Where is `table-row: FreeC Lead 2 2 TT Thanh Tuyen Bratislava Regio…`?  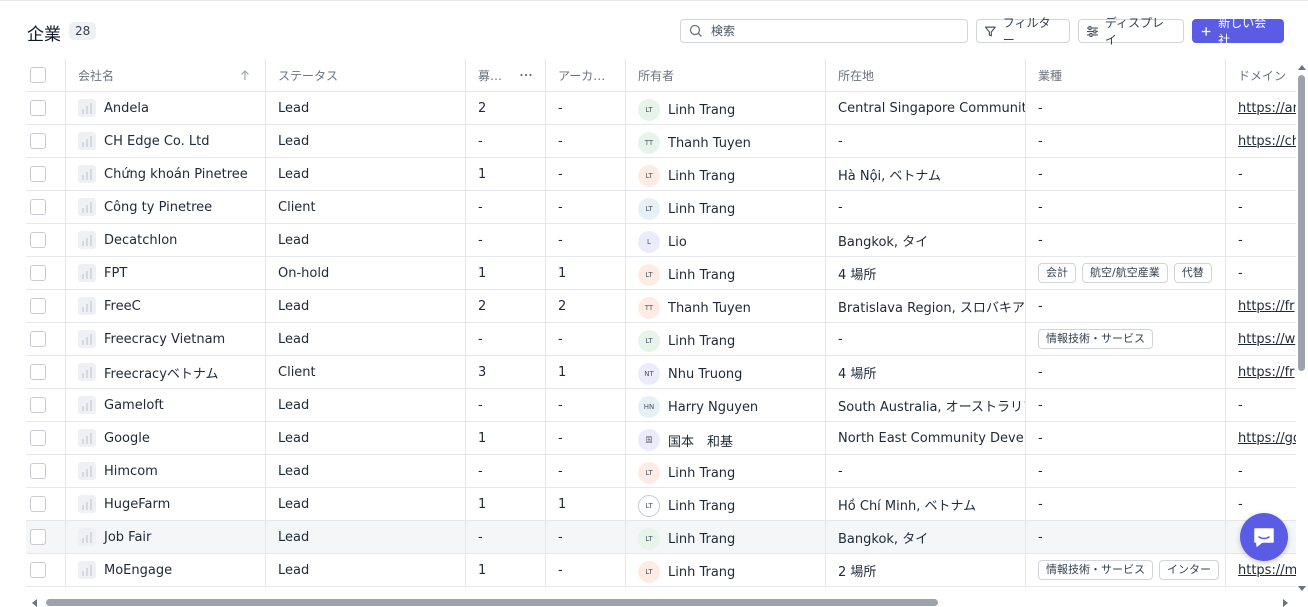 table-row: FreeC Lead 2 2 TT Thanh Tuyen Bratislava Regio… is located at coordinates (661, 306).